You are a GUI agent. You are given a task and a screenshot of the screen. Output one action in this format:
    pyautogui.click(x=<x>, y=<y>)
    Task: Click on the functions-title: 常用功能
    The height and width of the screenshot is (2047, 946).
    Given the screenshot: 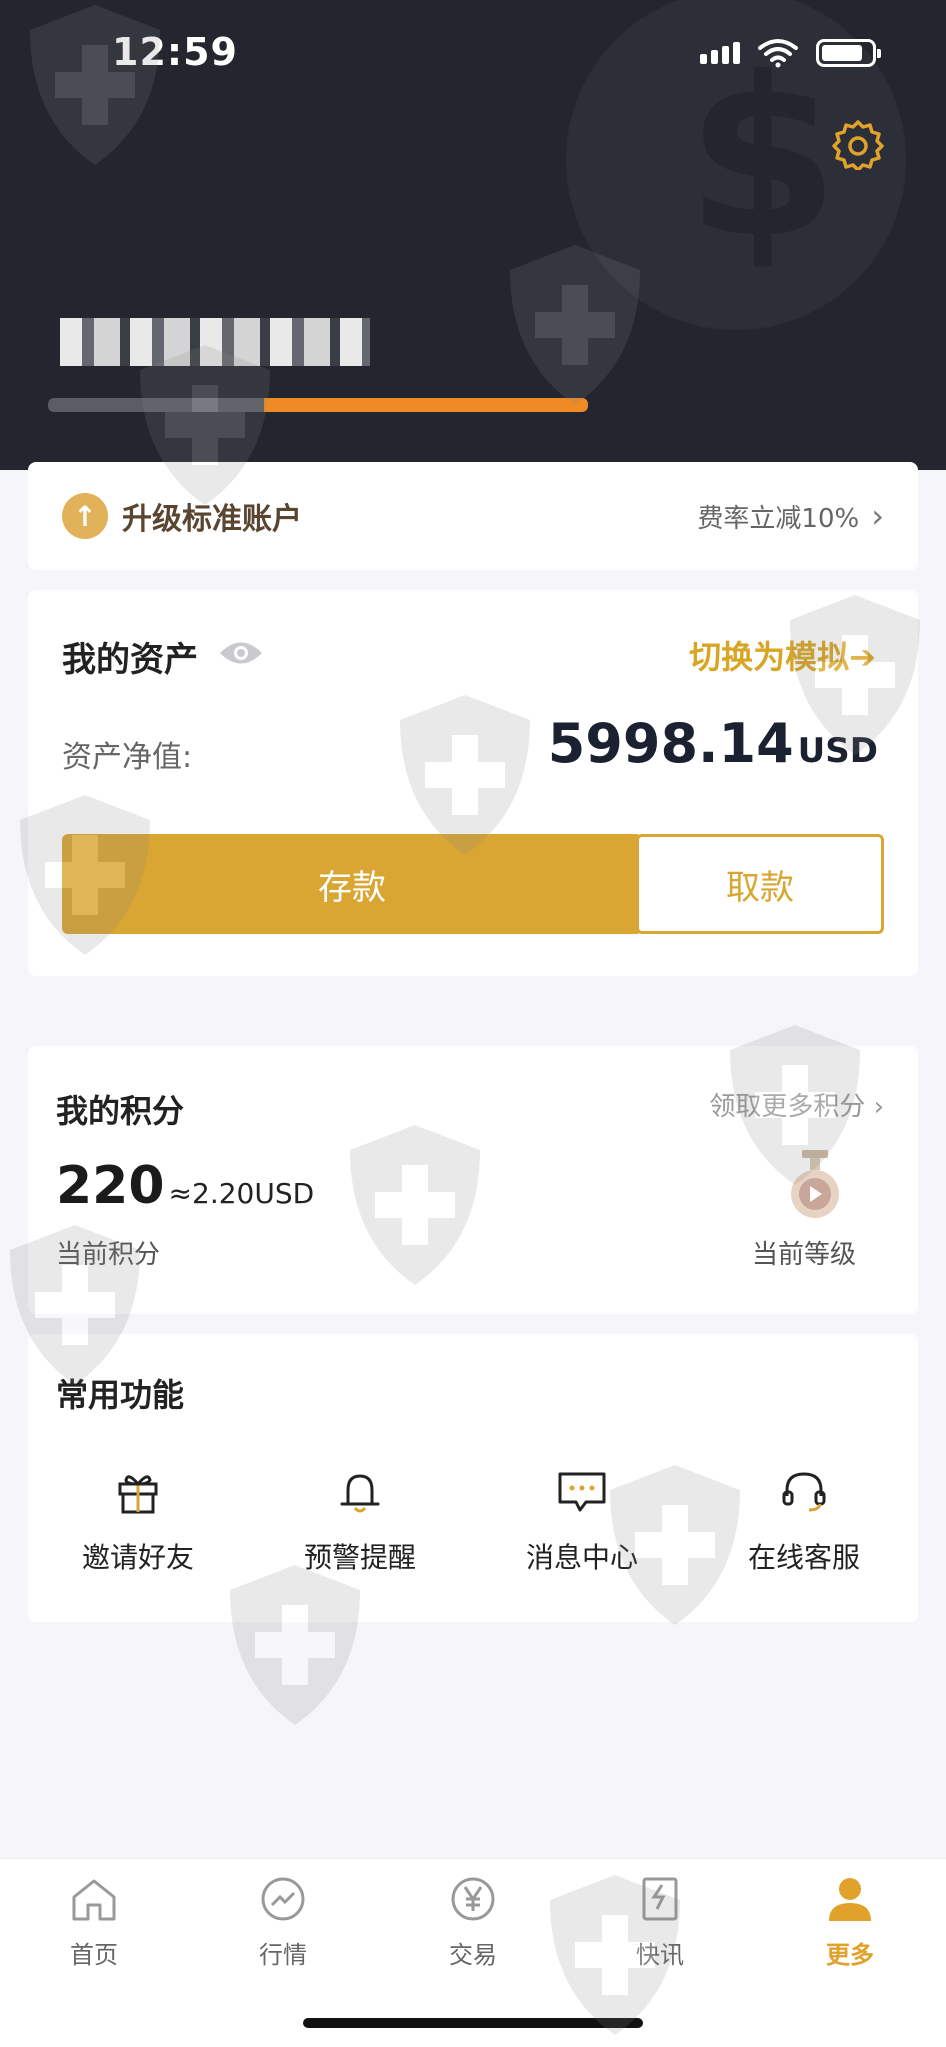 What is the action you would take?
    pyautogui.click(x=120, y=1395)
    